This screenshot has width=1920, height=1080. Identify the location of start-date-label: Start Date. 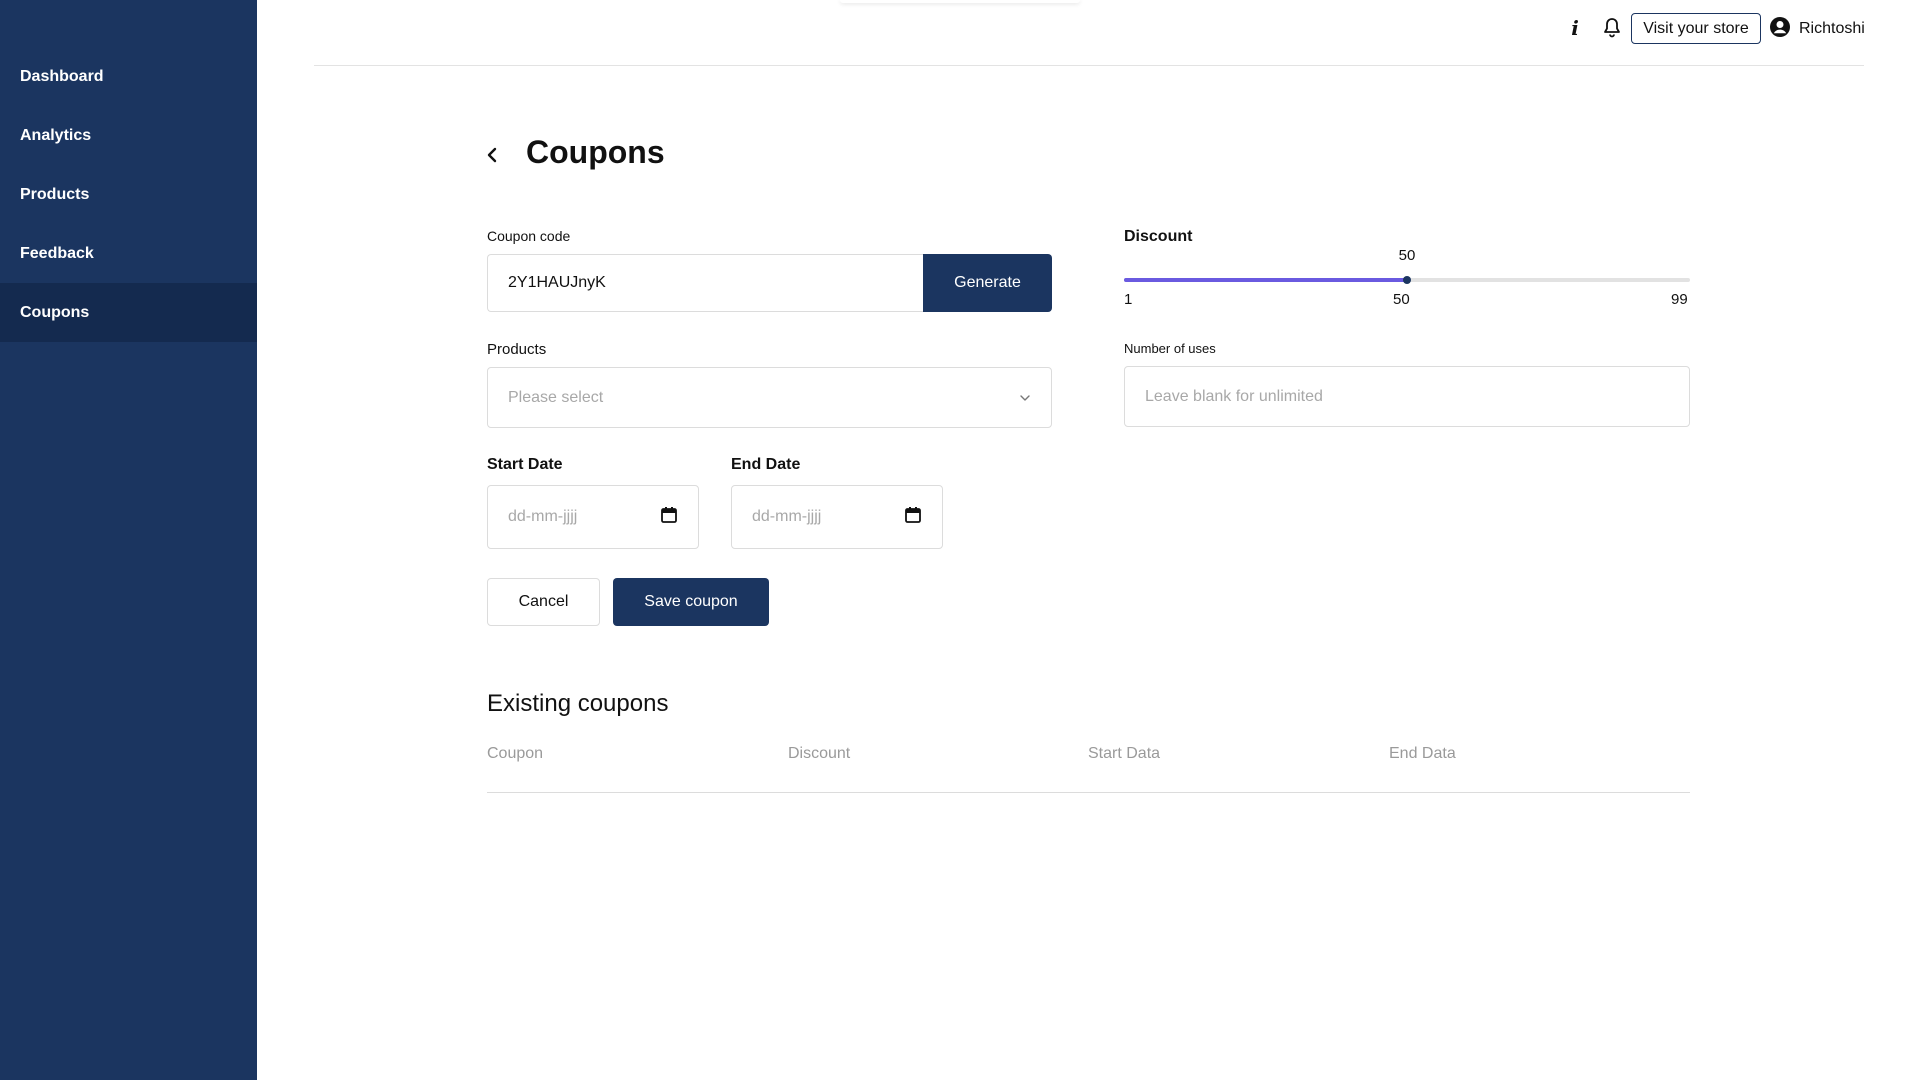
(525, 464).